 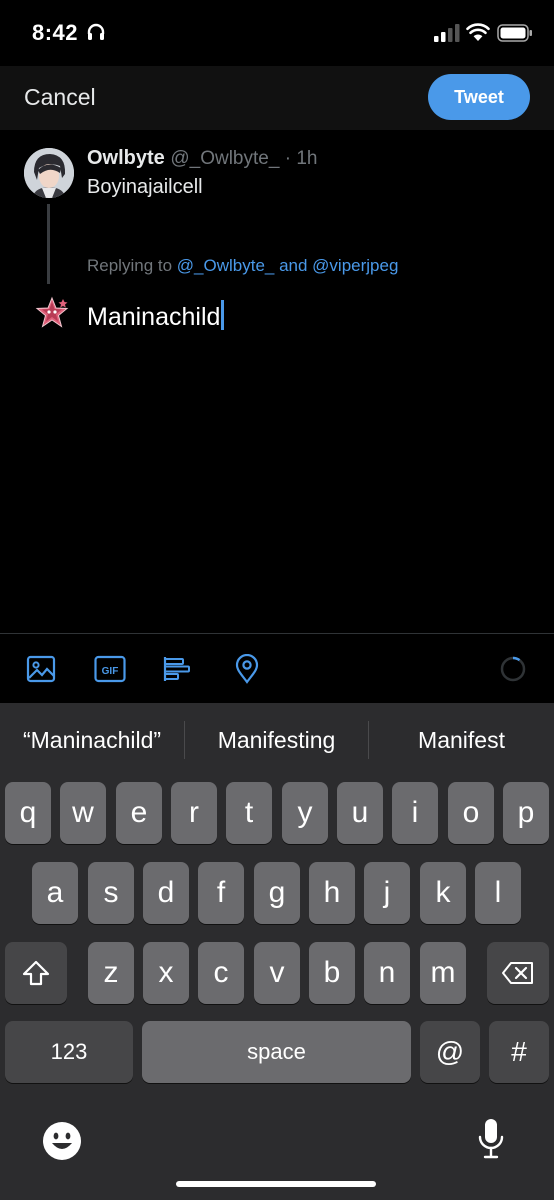 I want to click on reply-input: Maninachild, so click(x=156, y=316).